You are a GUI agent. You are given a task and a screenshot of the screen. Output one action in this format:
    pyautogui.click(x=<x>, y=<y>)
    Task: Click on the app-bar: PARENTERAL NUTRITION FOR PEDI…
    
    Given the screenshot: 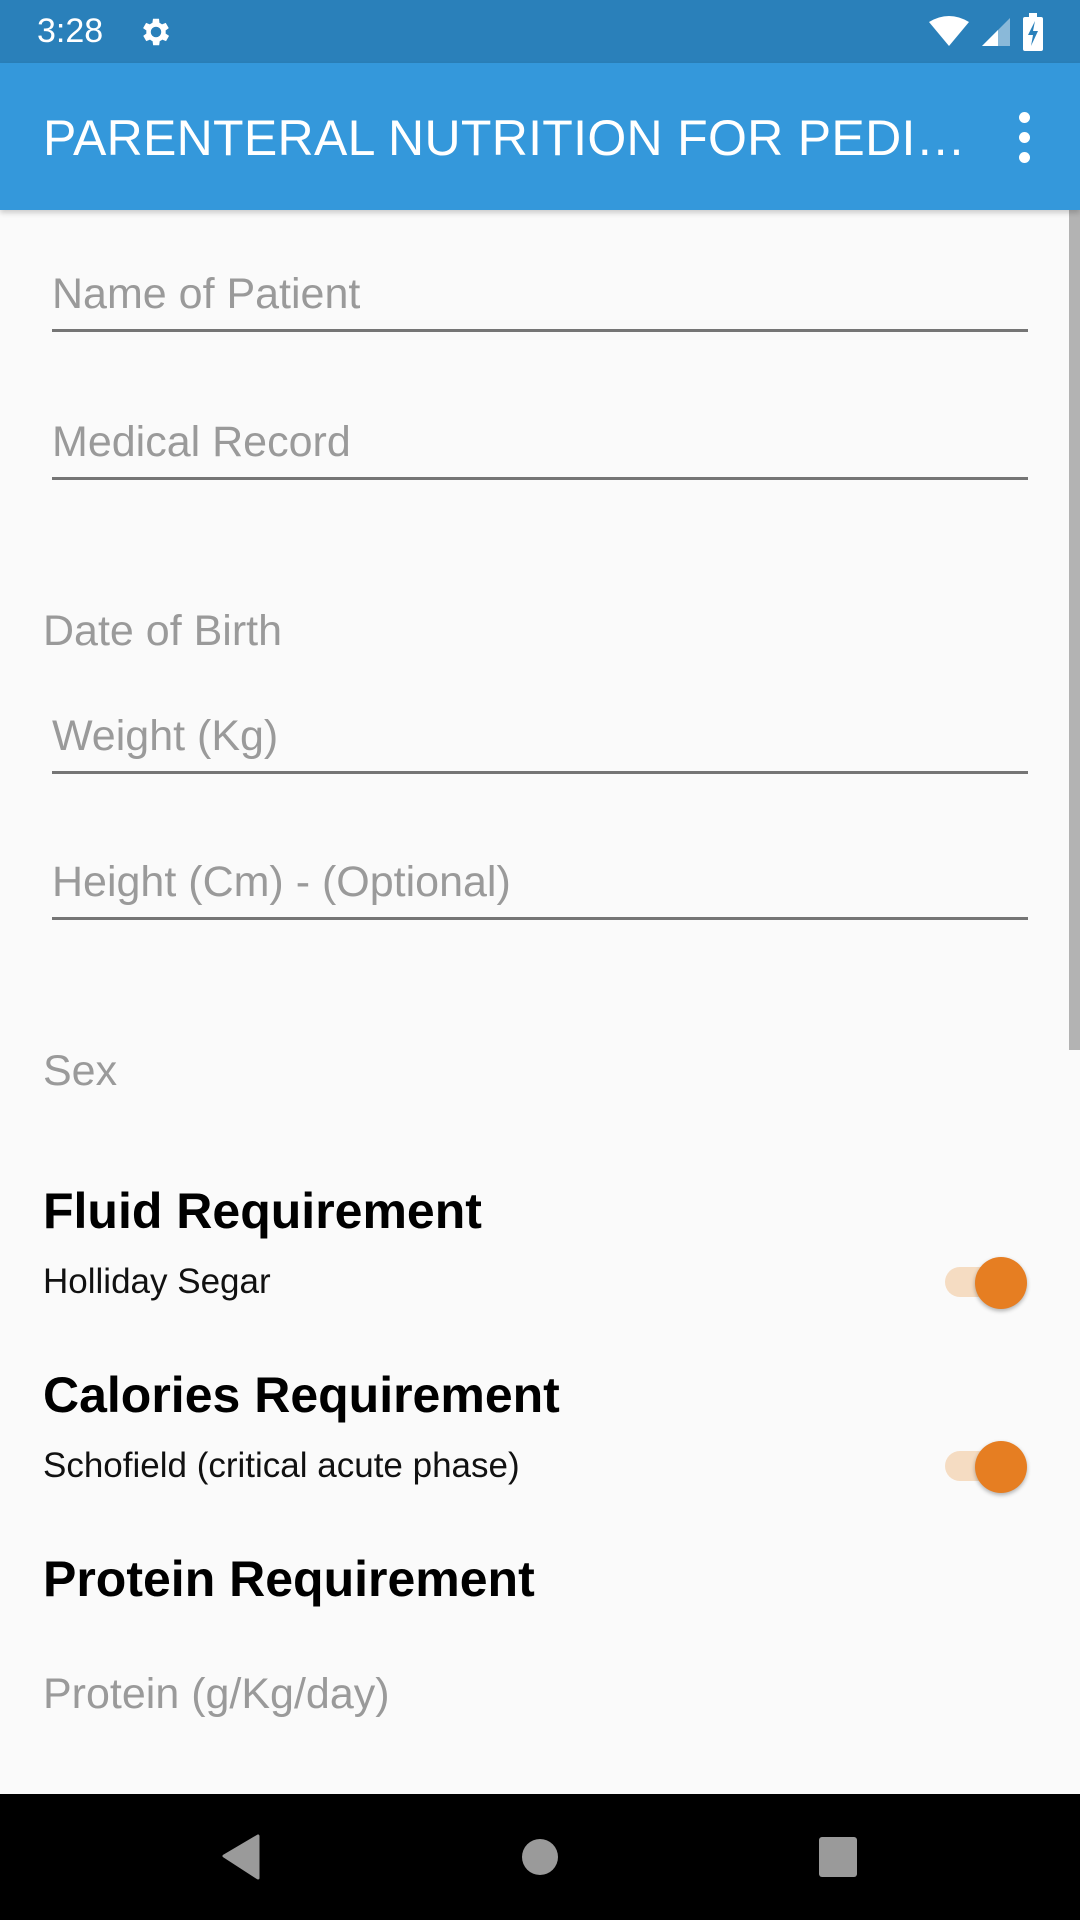 What is the action you would take?
    pyautogui.click(x=540, y=136)
    